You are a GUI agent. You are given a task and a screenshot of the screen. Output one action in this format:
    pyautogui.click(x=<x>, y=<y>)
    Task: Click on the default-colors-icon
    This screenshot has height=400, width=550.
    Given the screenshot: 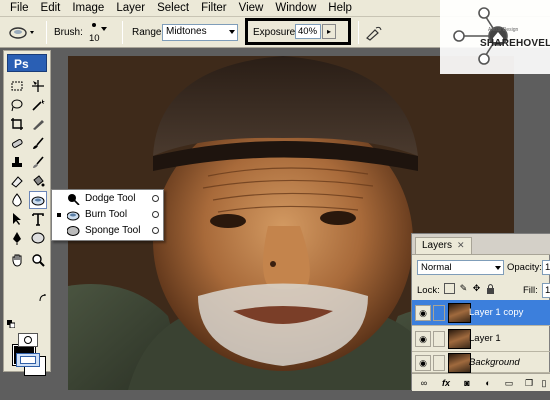 What is the action you would take?
    pyautogui.click(x=11, y=324)
    